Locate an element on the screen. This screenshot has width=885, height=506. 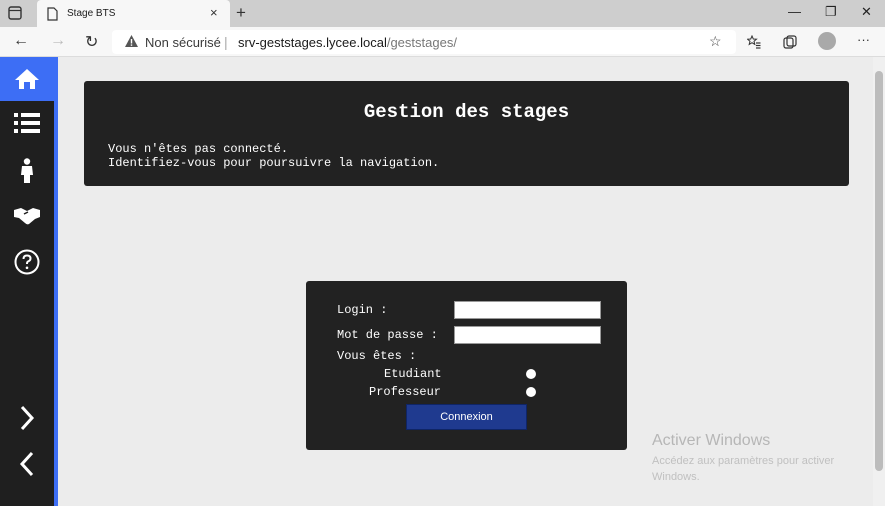
person-icon is located at coordinates (27, 170).